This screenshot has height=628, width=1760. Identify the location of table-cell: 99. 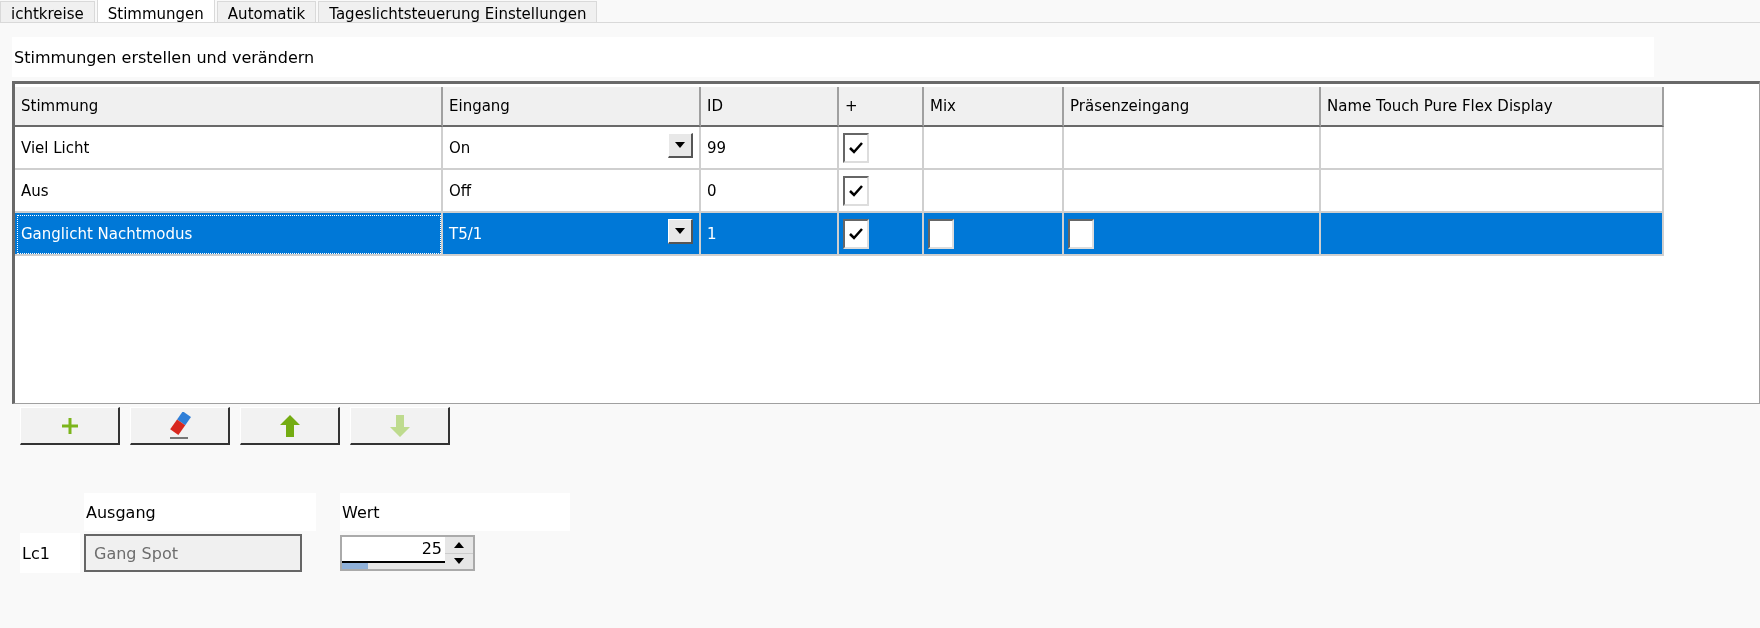
(770, 148).